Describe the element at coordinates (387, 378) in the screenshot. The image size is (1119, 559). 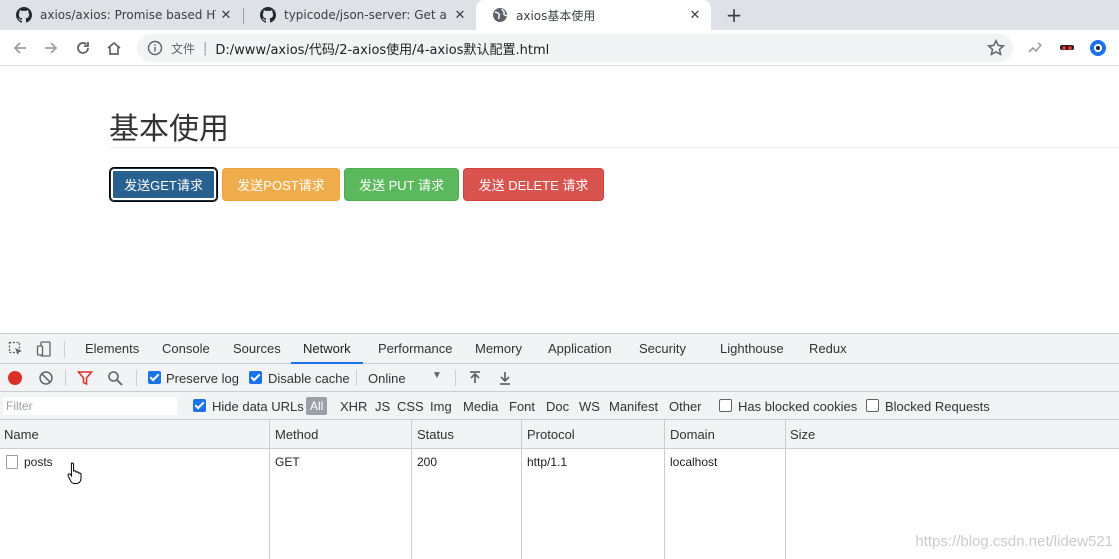
I see `throttle-select: Online` at that location.